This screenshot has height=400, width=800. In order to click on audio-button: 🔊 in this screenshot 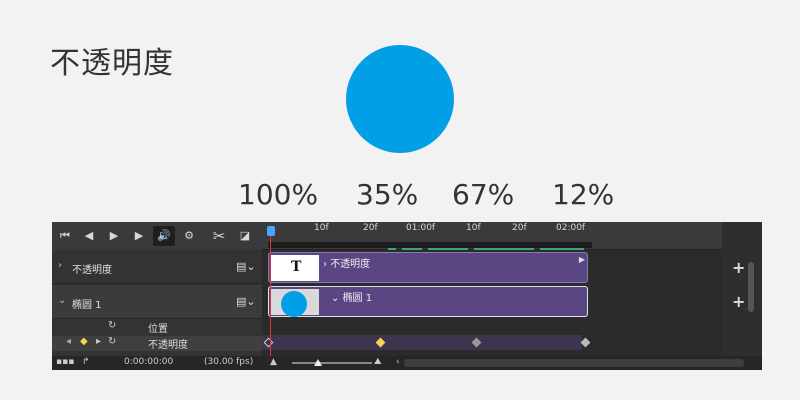, I will do `click(164, 236)`.